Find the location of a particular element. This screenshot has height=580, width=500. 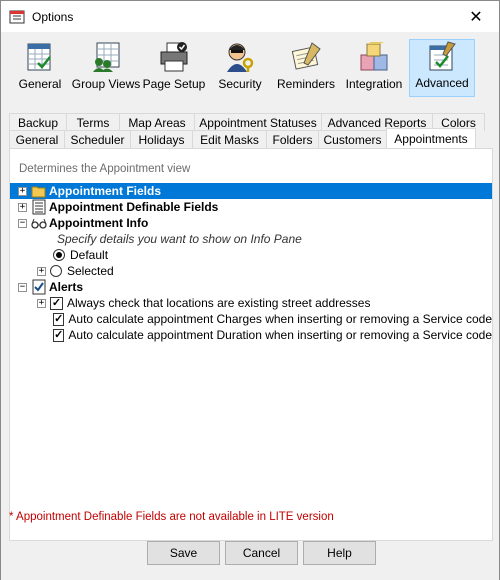

window-title: Options is located at coordinates (53, 16).